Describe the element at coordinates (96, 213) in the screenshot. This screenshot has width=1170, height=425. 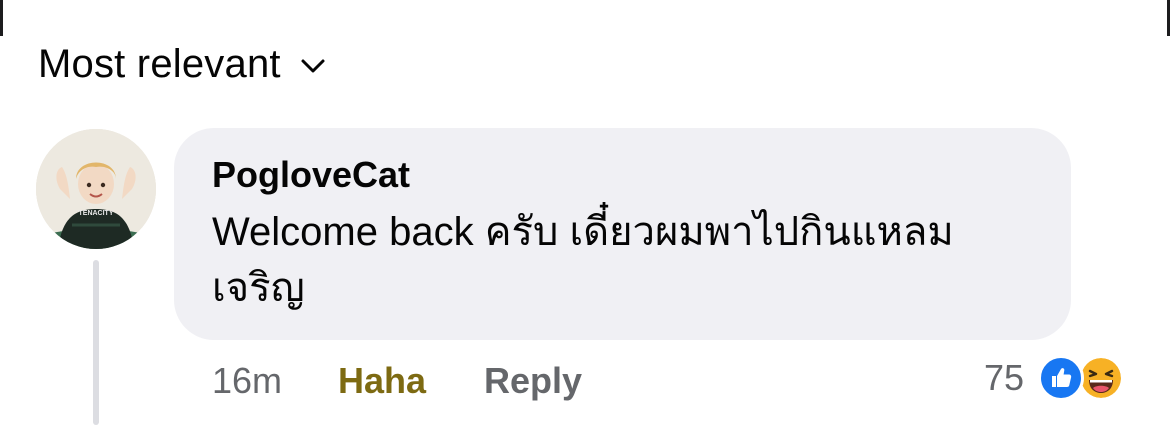
I see `avatar-jersey-text: TENACITY` at that location.